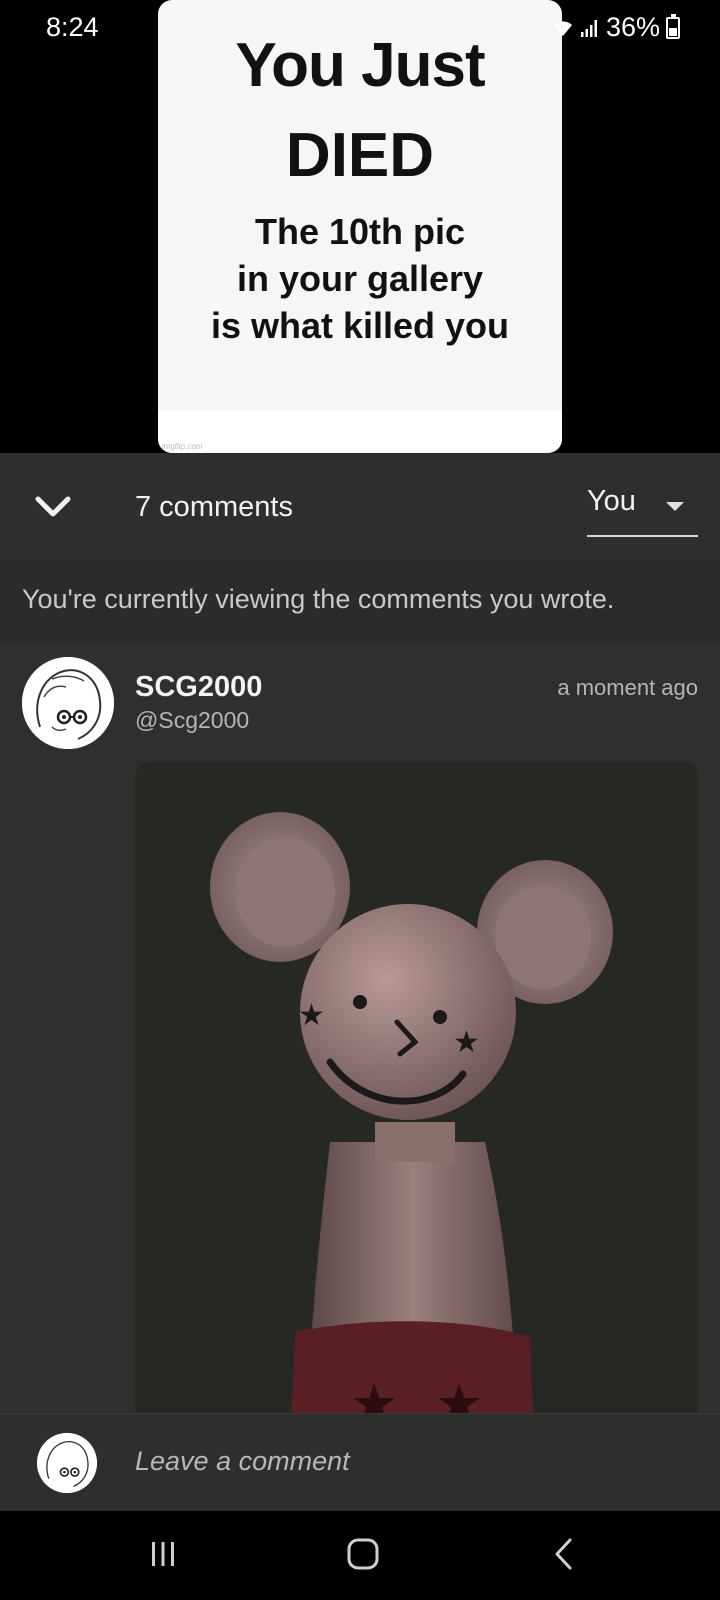  Describe the element at coordinates (192, 720) in the screenshot. I see `comment-handle: @Scg2000` at that location.